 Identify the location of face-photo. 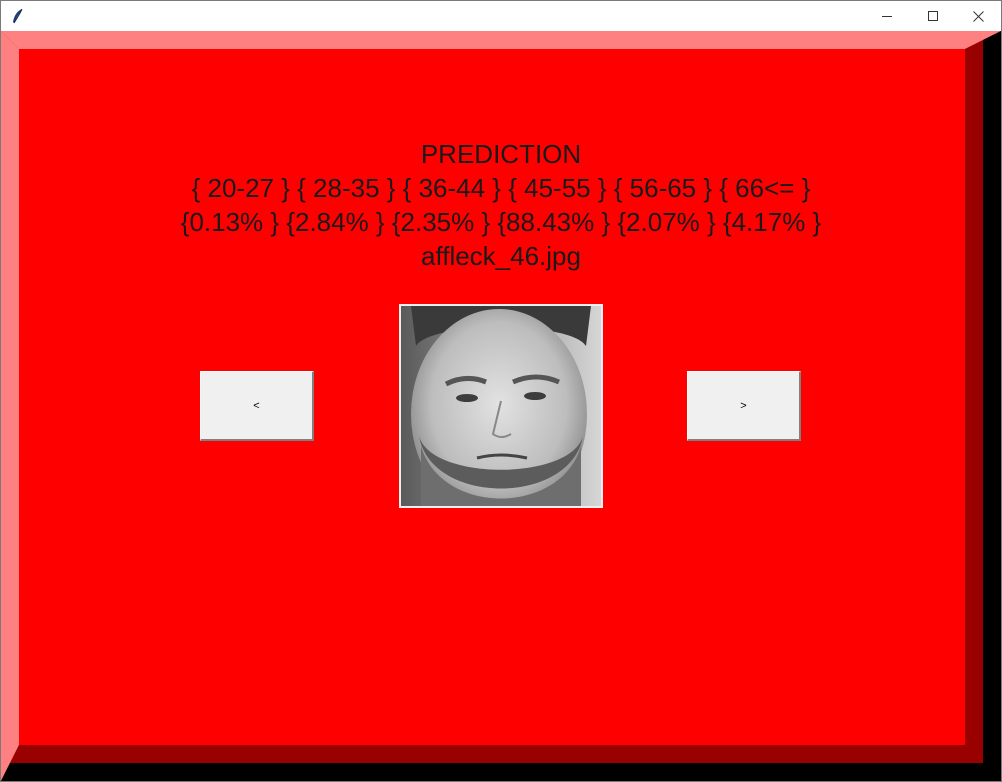
(501, 406).